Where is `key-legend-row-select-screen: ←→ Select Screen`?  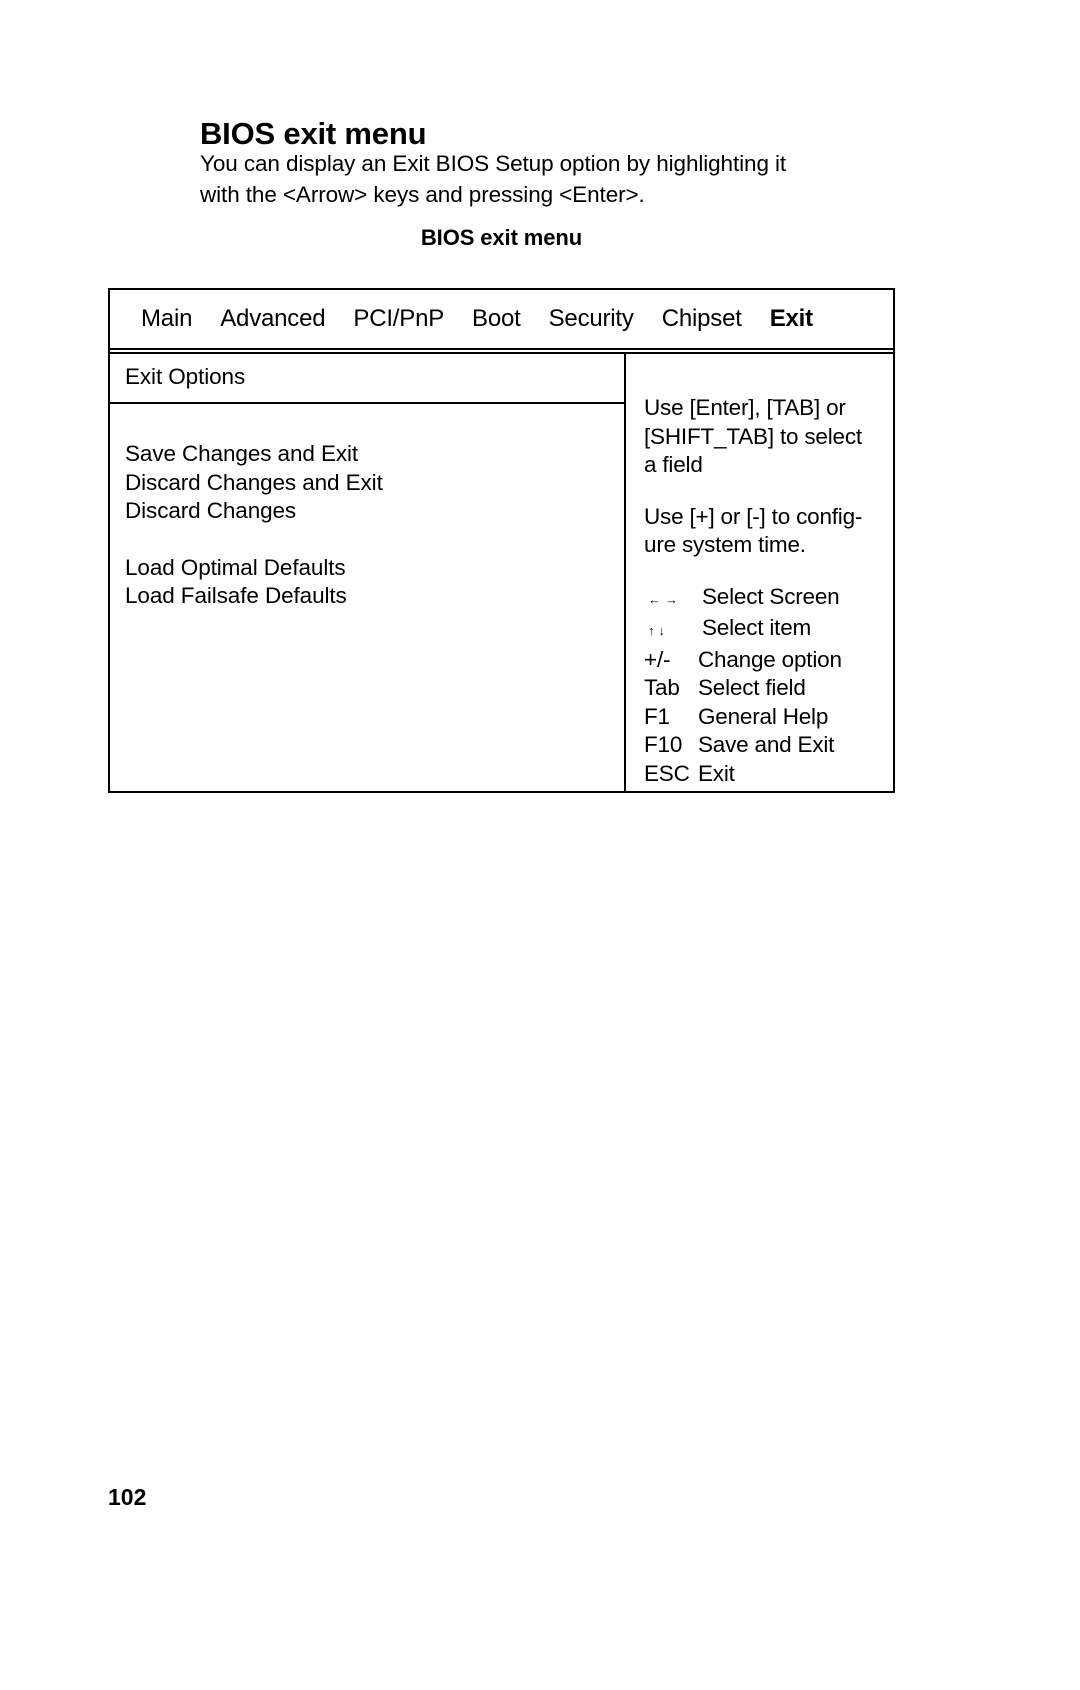 key-legend-row-select-screen: ←→ Select Screen is located at coordinates (768, 599).